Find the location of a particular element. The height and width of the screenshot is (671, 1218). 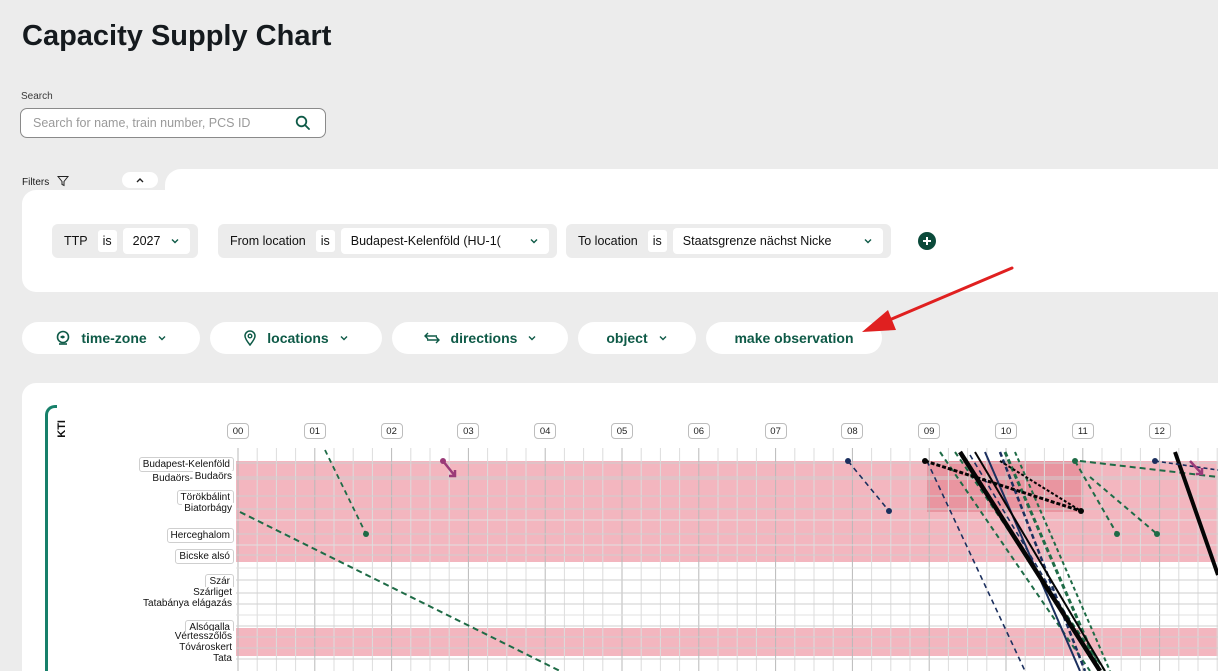

location-label: Budaörs- is located at coordinates (172, 478).